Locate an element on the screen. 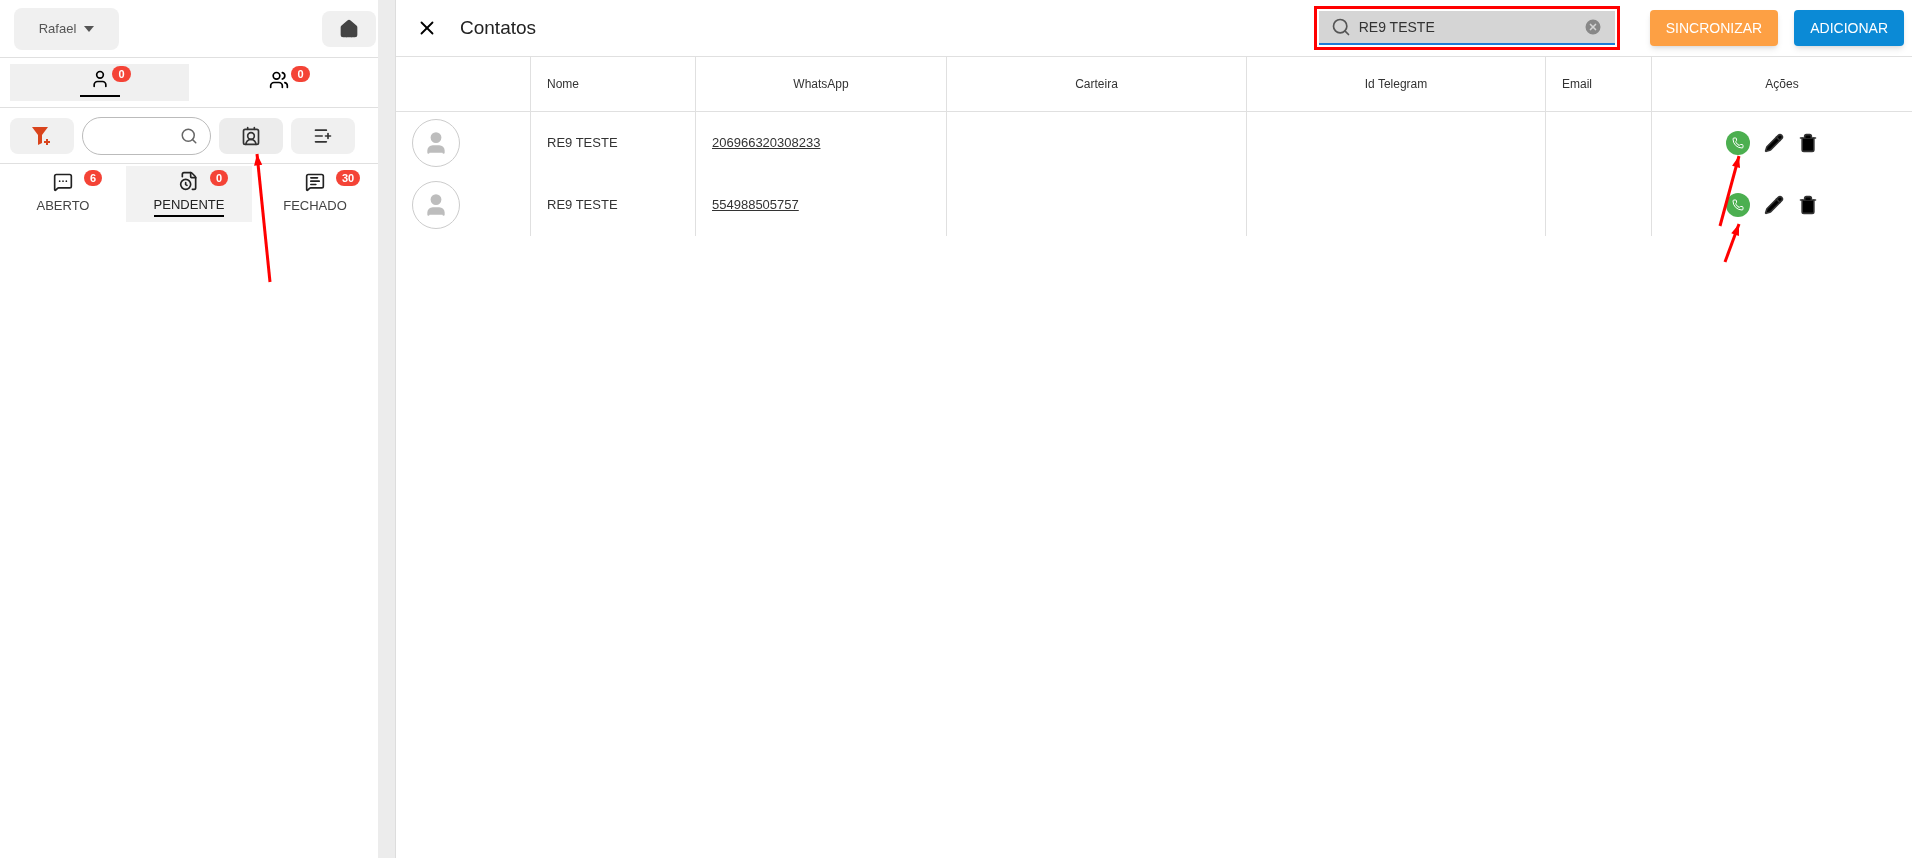 This screenshot has height=858, width=1912. column-header: WhatsApp is located at coordinates (821, 84).